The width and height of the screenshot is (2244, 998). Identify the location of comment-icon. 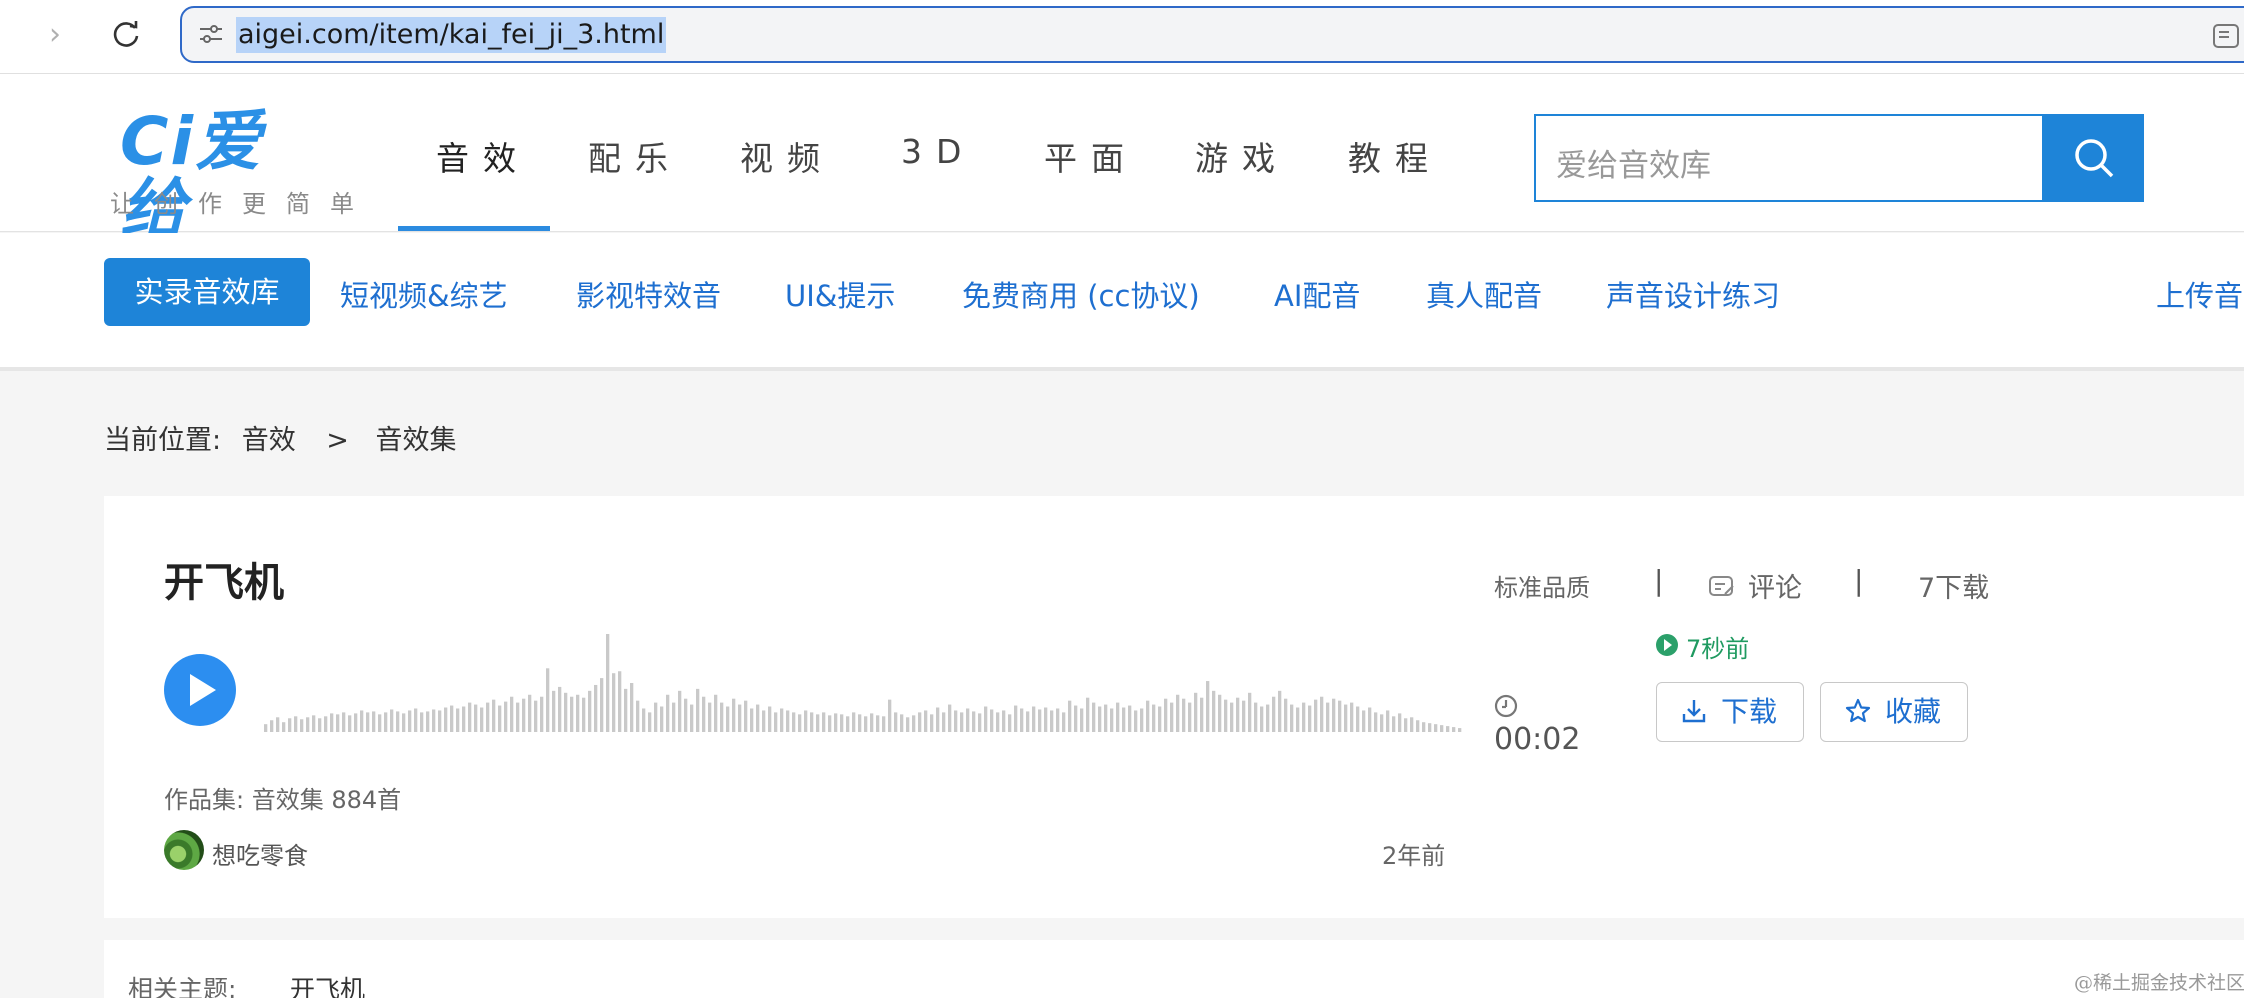
(1722, 587).